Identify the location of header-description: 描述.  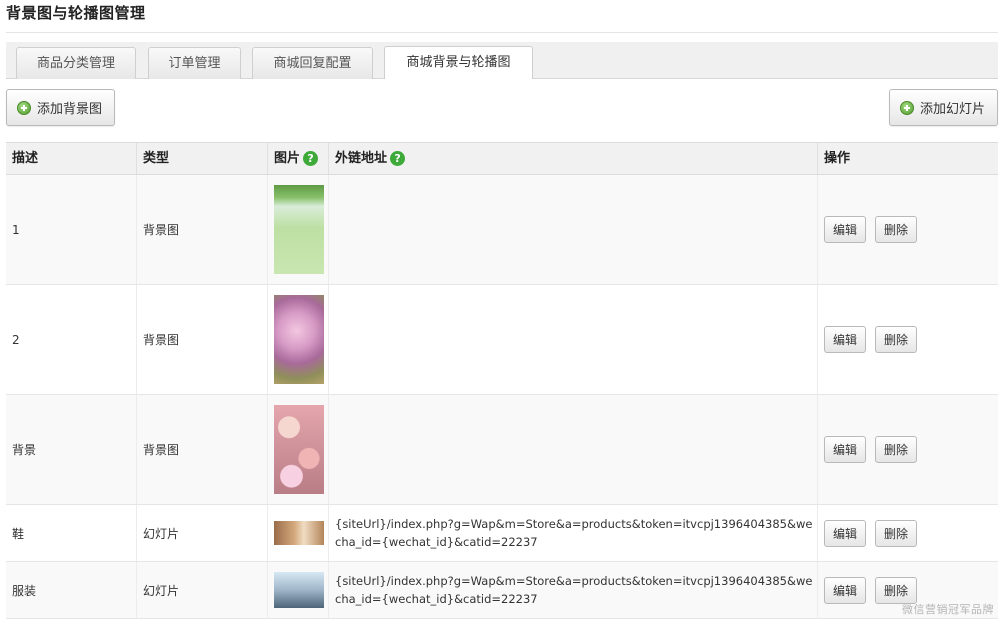
(71, 158).